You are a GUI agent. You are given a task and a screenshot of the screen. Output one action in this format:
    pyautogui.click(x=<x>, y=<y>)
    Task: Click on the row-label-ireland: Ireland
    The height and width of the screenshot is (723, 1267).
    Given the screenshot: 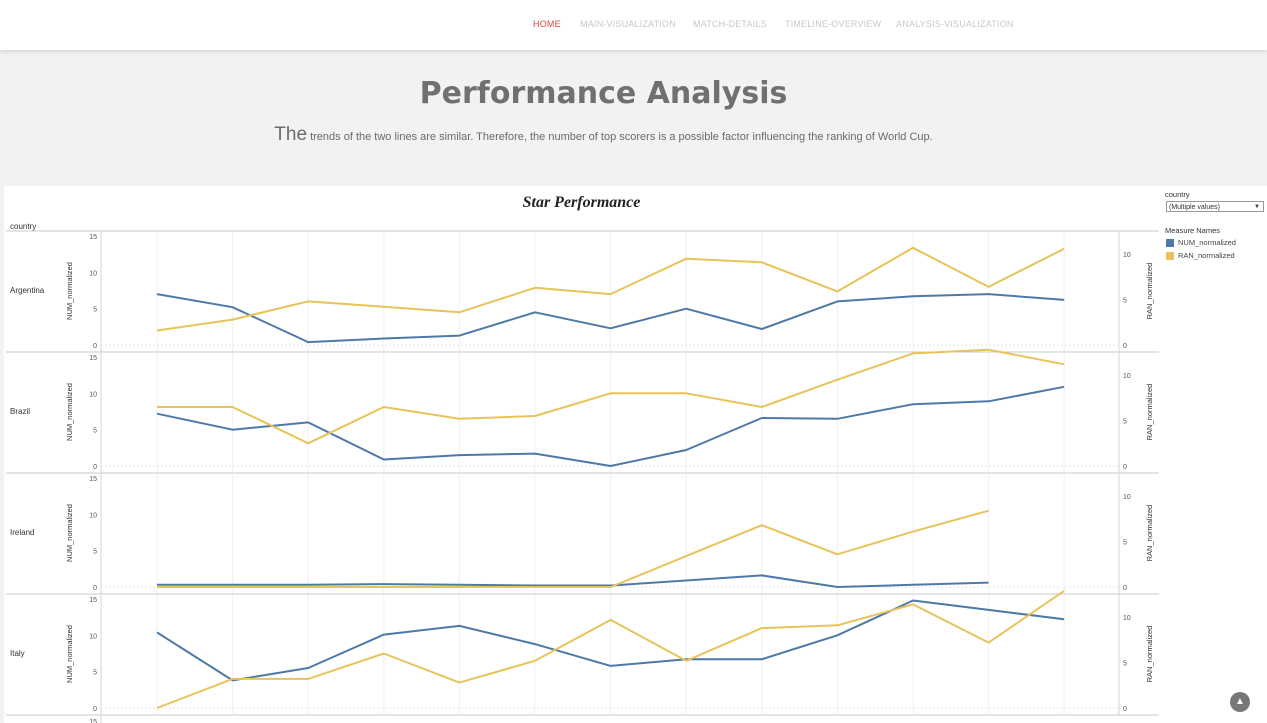 What is the action you would take?
    pyautogui.click(x=22, y=532)
    